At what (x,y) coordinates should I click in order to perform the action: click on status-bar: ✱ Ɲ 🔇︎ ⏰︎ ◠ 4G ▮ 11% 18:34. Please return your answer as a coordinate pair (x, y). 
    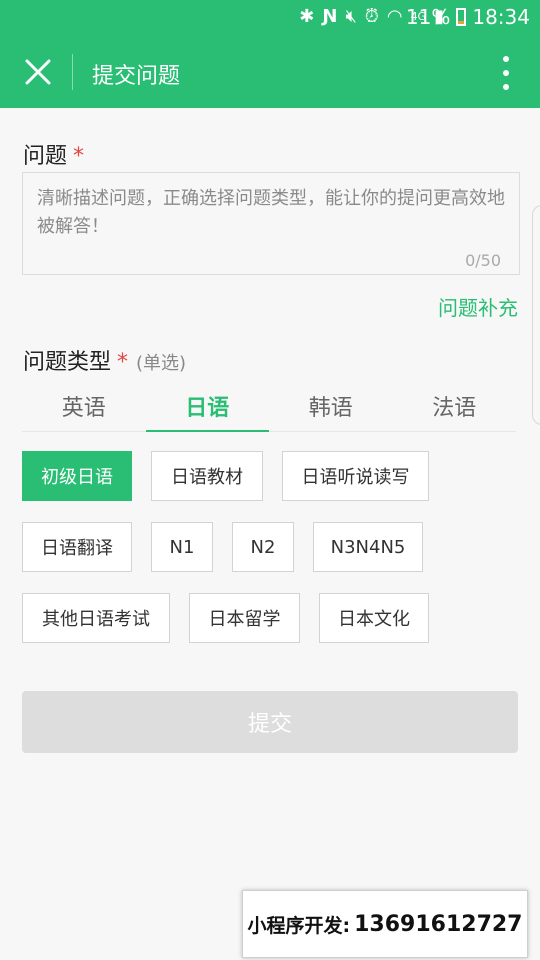
    Looking at the image, I should click on (270, 18).